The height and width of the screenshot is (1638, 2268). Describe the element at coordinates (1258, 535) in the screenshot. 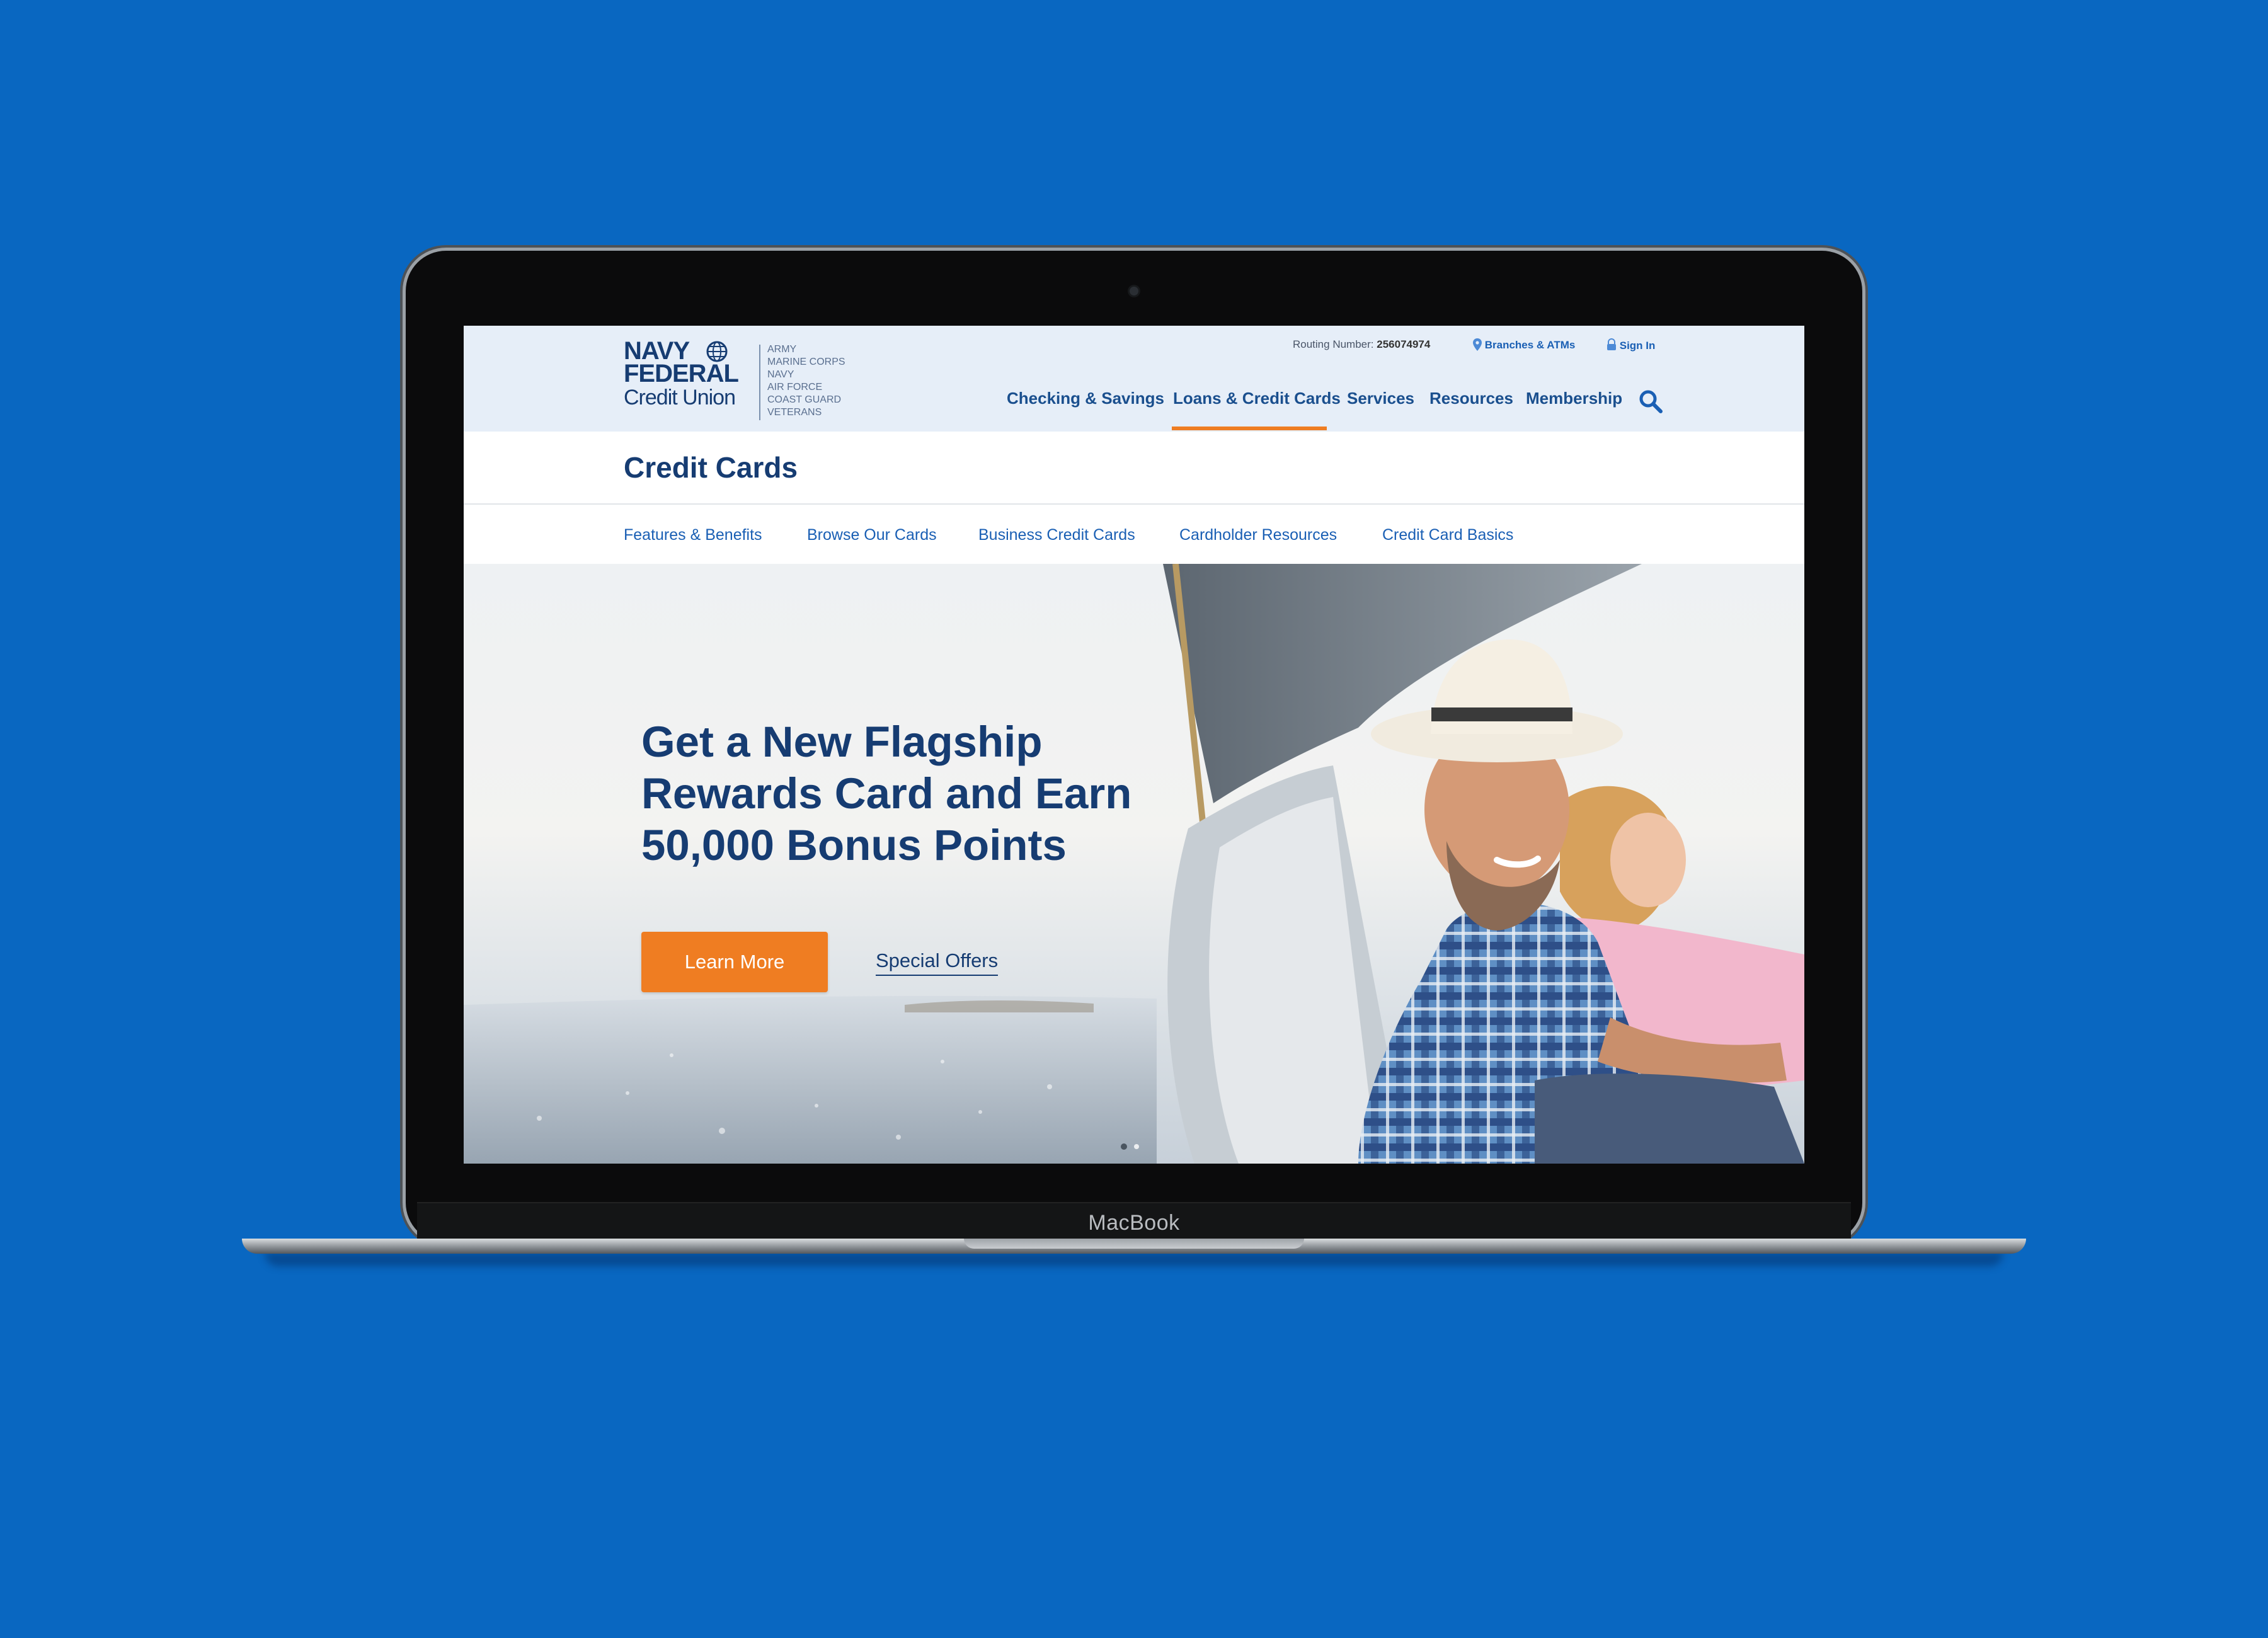

I see `subnav-cardholder-resources: Cardholder Resources` at that location.